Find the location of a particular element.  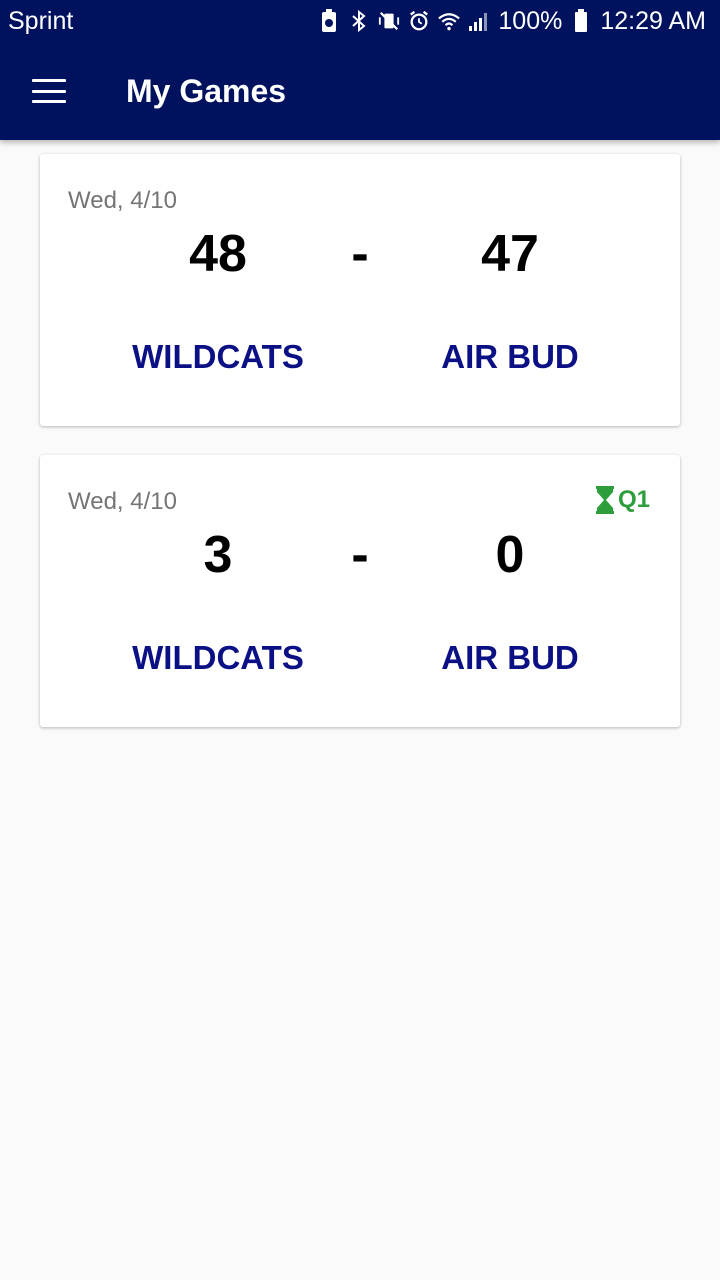

battery-icon is located at coordinates (581, 21).